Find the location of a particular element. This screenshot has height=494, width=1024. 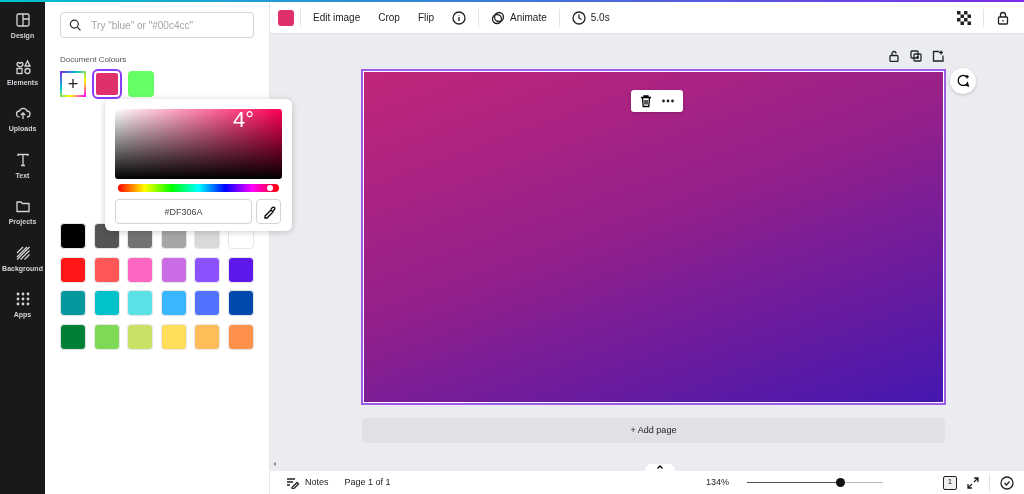

eyedropper-icon is located at coordinates (268, 211).